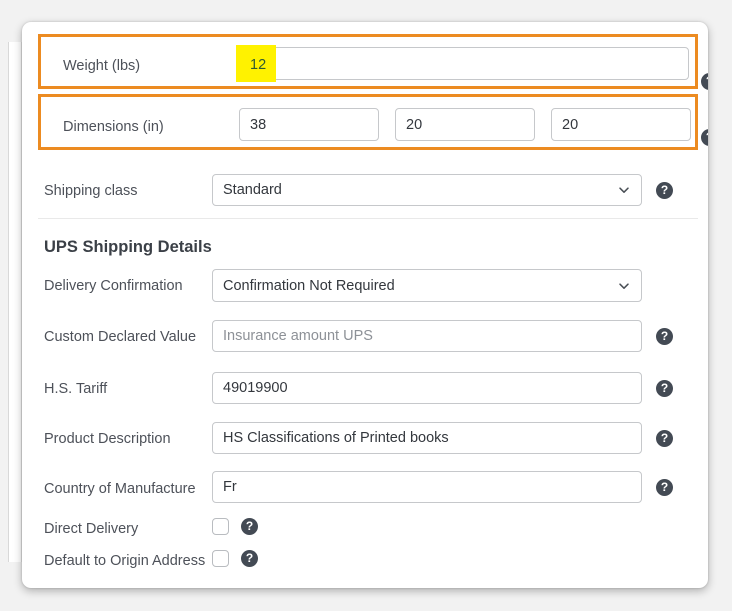  Describe the element at coordinates (249, 558) in the screenshot. I see `default-to-origin-address-help-icon: ?` at that location.